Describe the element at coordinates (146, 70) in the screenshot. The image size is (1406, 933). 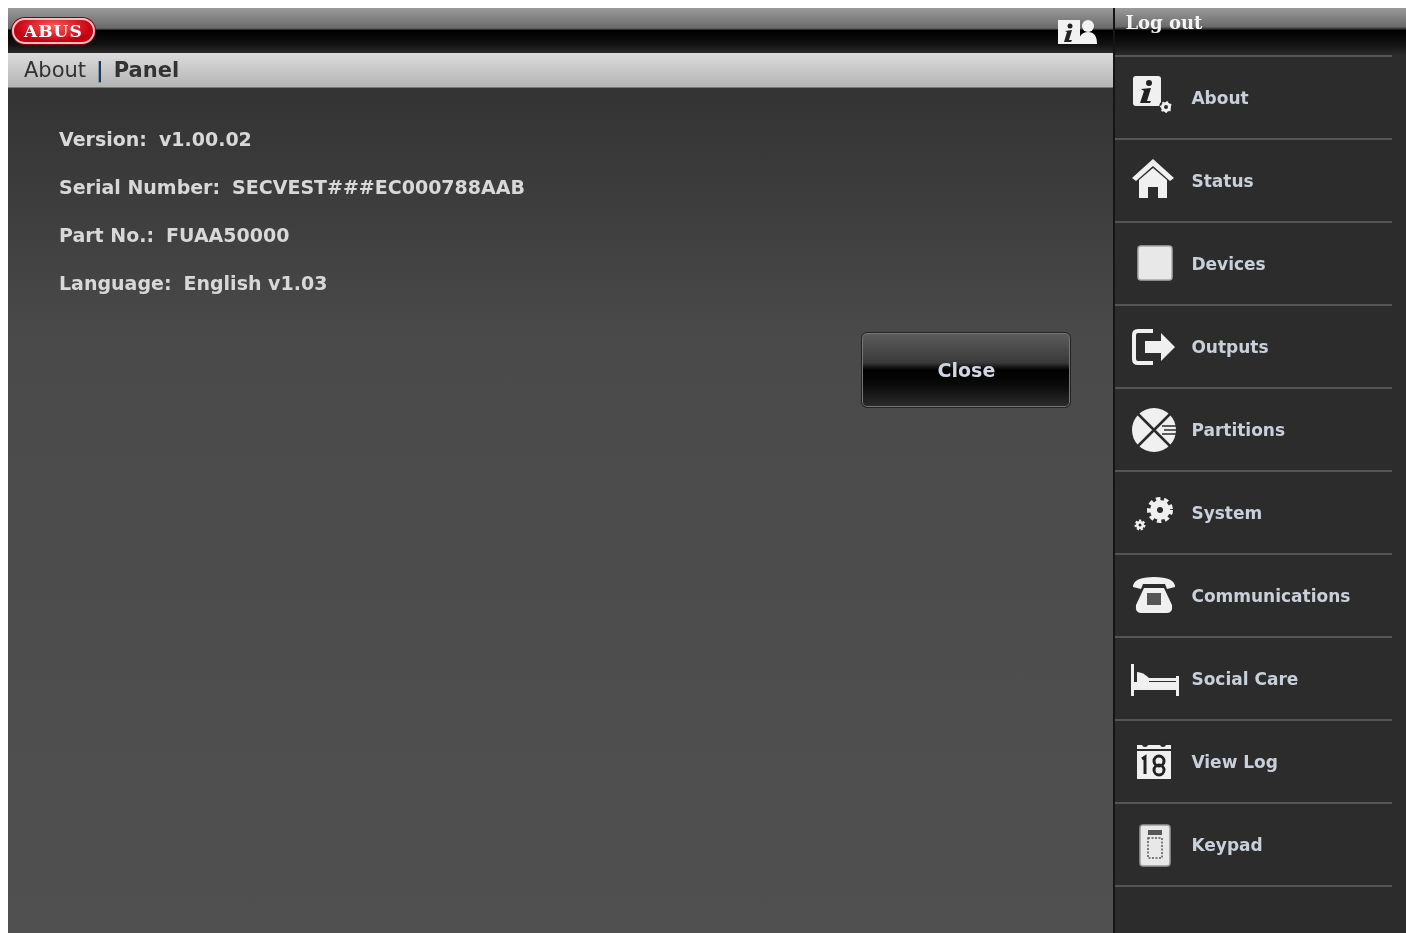
I see `breadcrumb-page: Panel` at that location.